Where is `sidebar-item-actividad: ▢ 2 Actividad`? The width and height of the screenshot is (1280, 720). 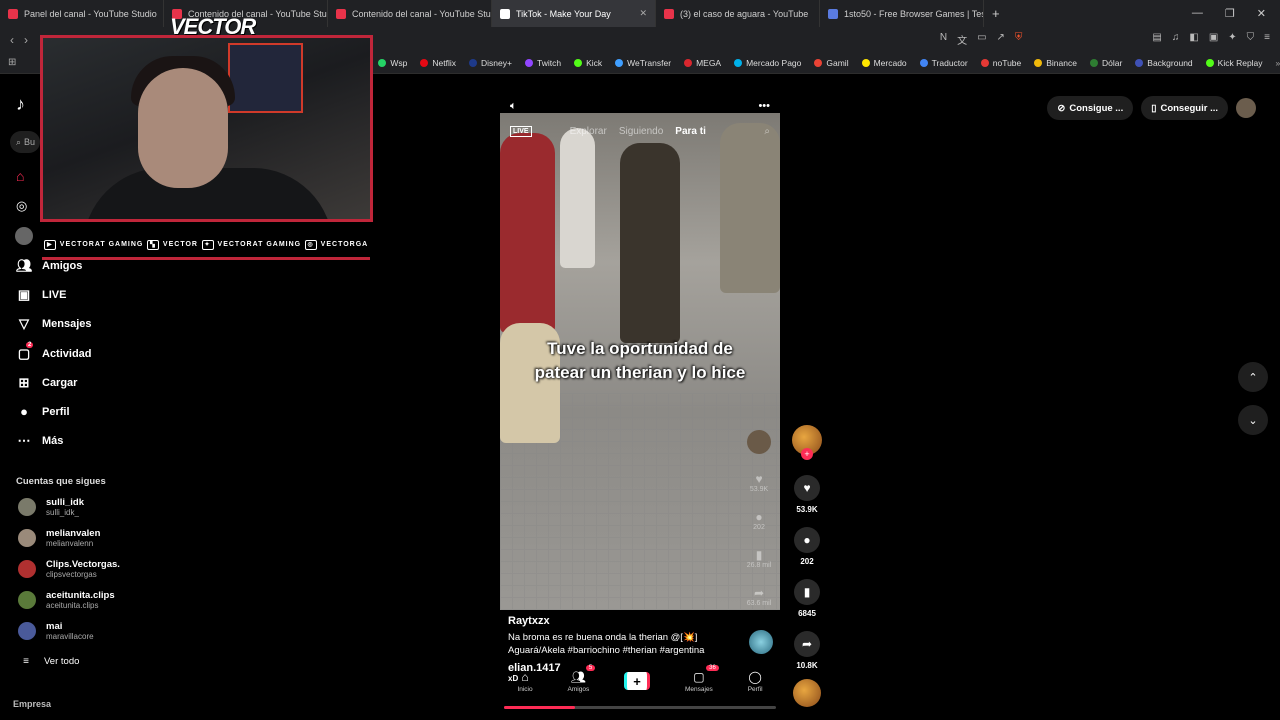
sidebar-item-actividad: ▢ 2 Actividad is located at coordinates (54, 352).